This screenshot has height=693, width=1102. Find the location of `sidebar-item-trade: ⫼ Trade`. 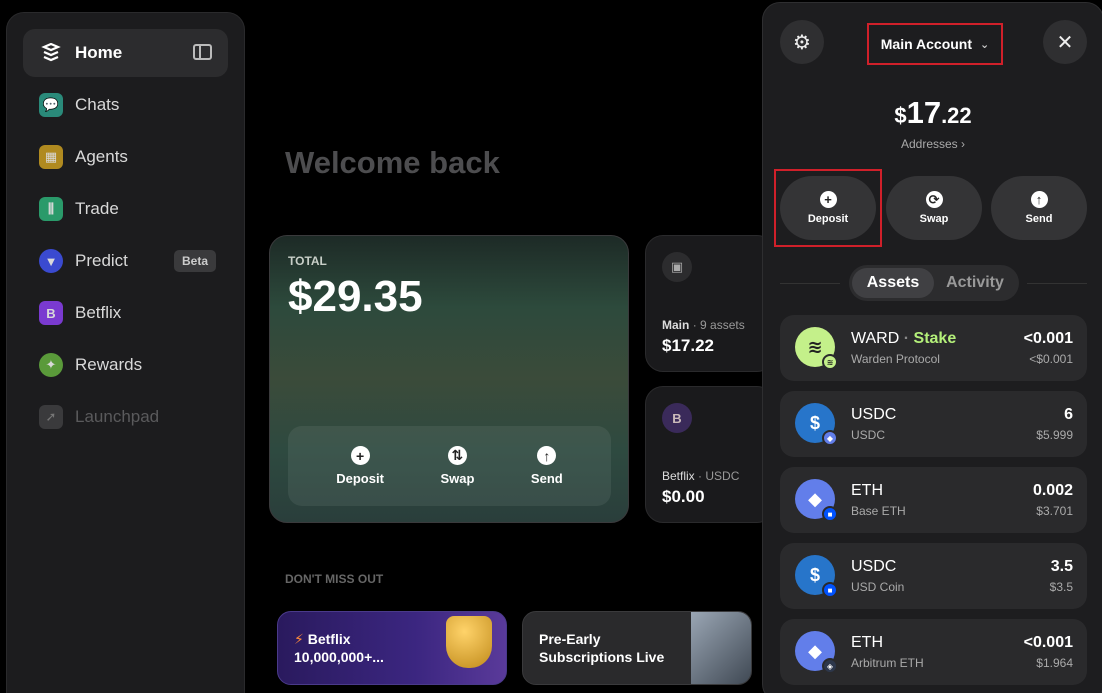

sidebar-item-trade: ⫼ Trade is located at coordinates (125, 209).